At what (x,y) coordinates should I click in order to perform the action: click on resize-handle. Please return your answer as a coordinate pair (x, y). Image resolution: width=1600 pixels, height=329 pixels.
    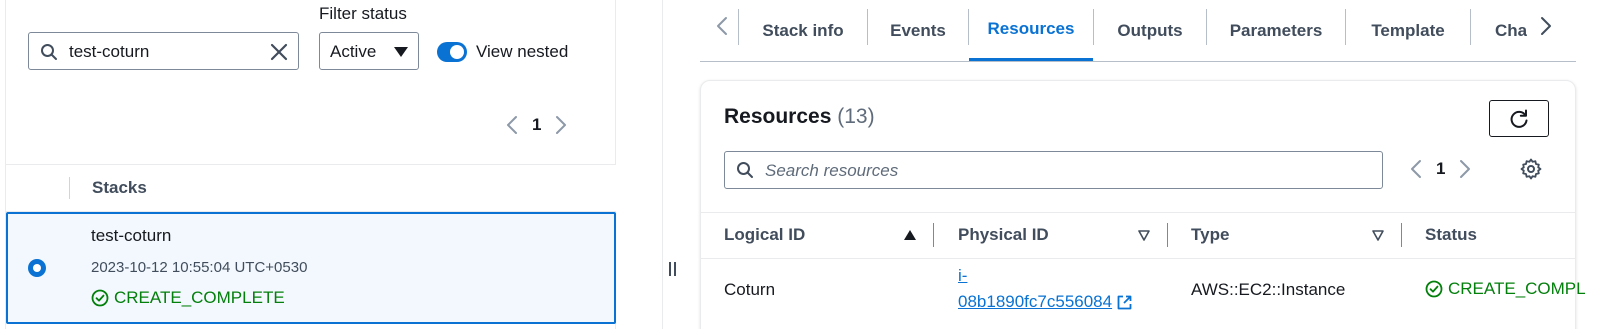
    Looking at the image, I should click on (673, 270).